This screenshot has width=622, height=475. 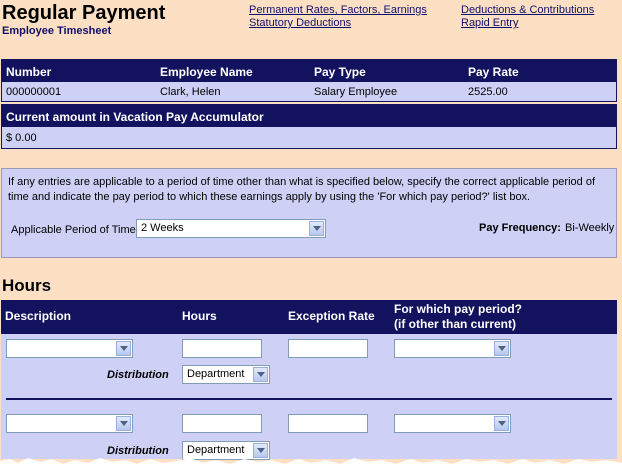 What do you see at coordinates (57, 31) in the screenshot?
I see `page-subtitle: Employee Timesheet` at bounding box center [57, 31].